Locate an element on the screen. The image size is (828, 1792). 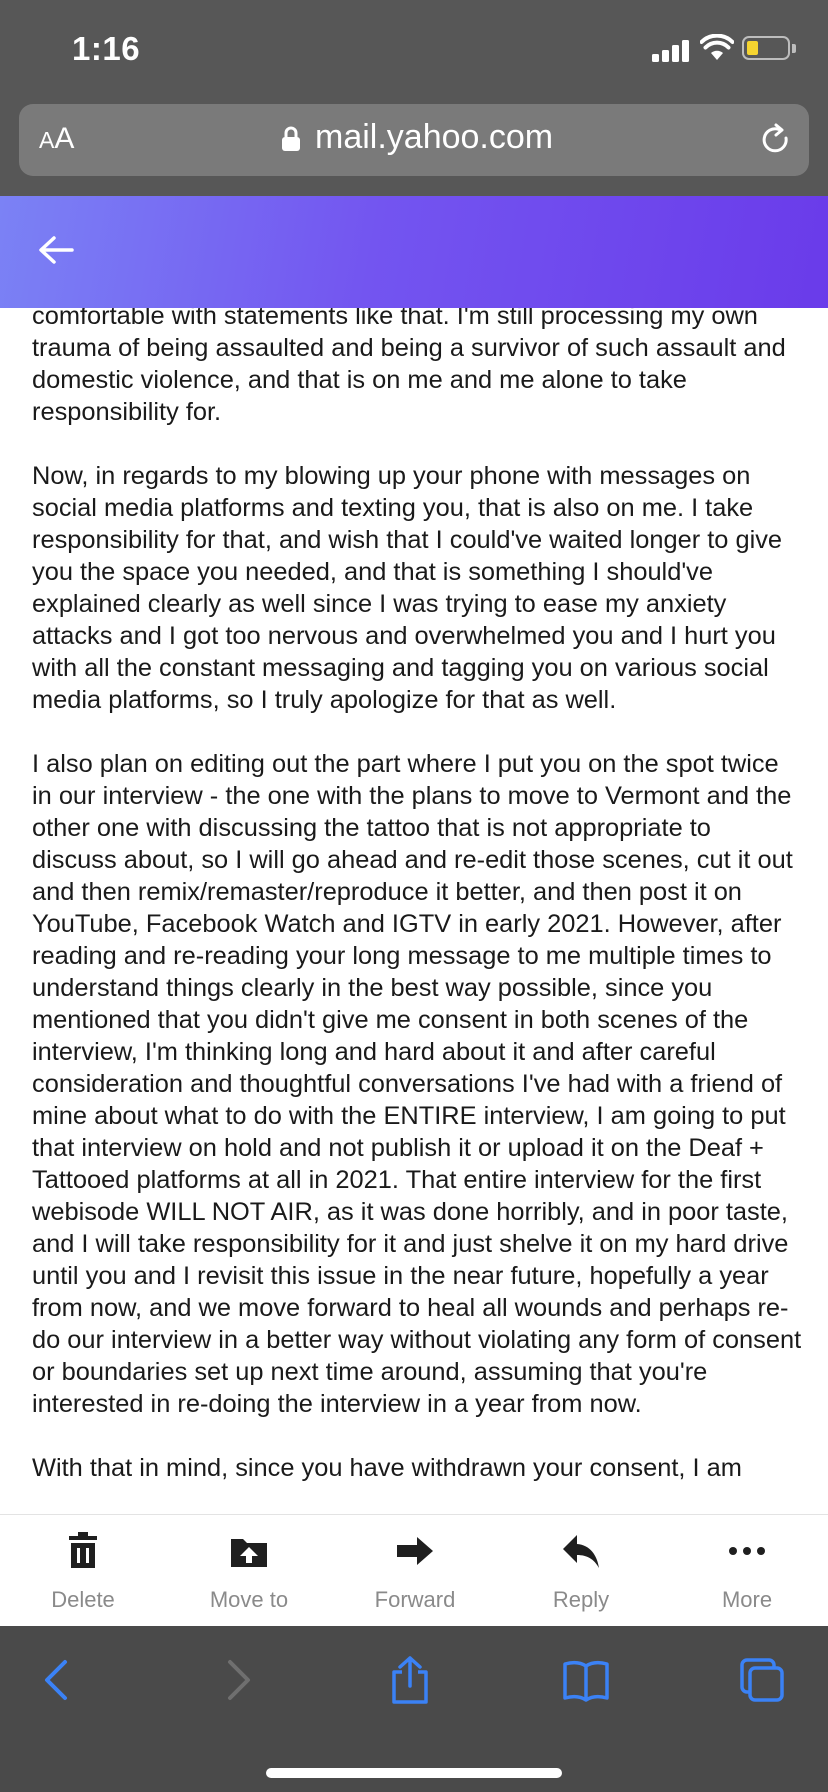
mail-action-toolbar: Delete Move to Forward Reply More is located at coordinates (414, 1570).